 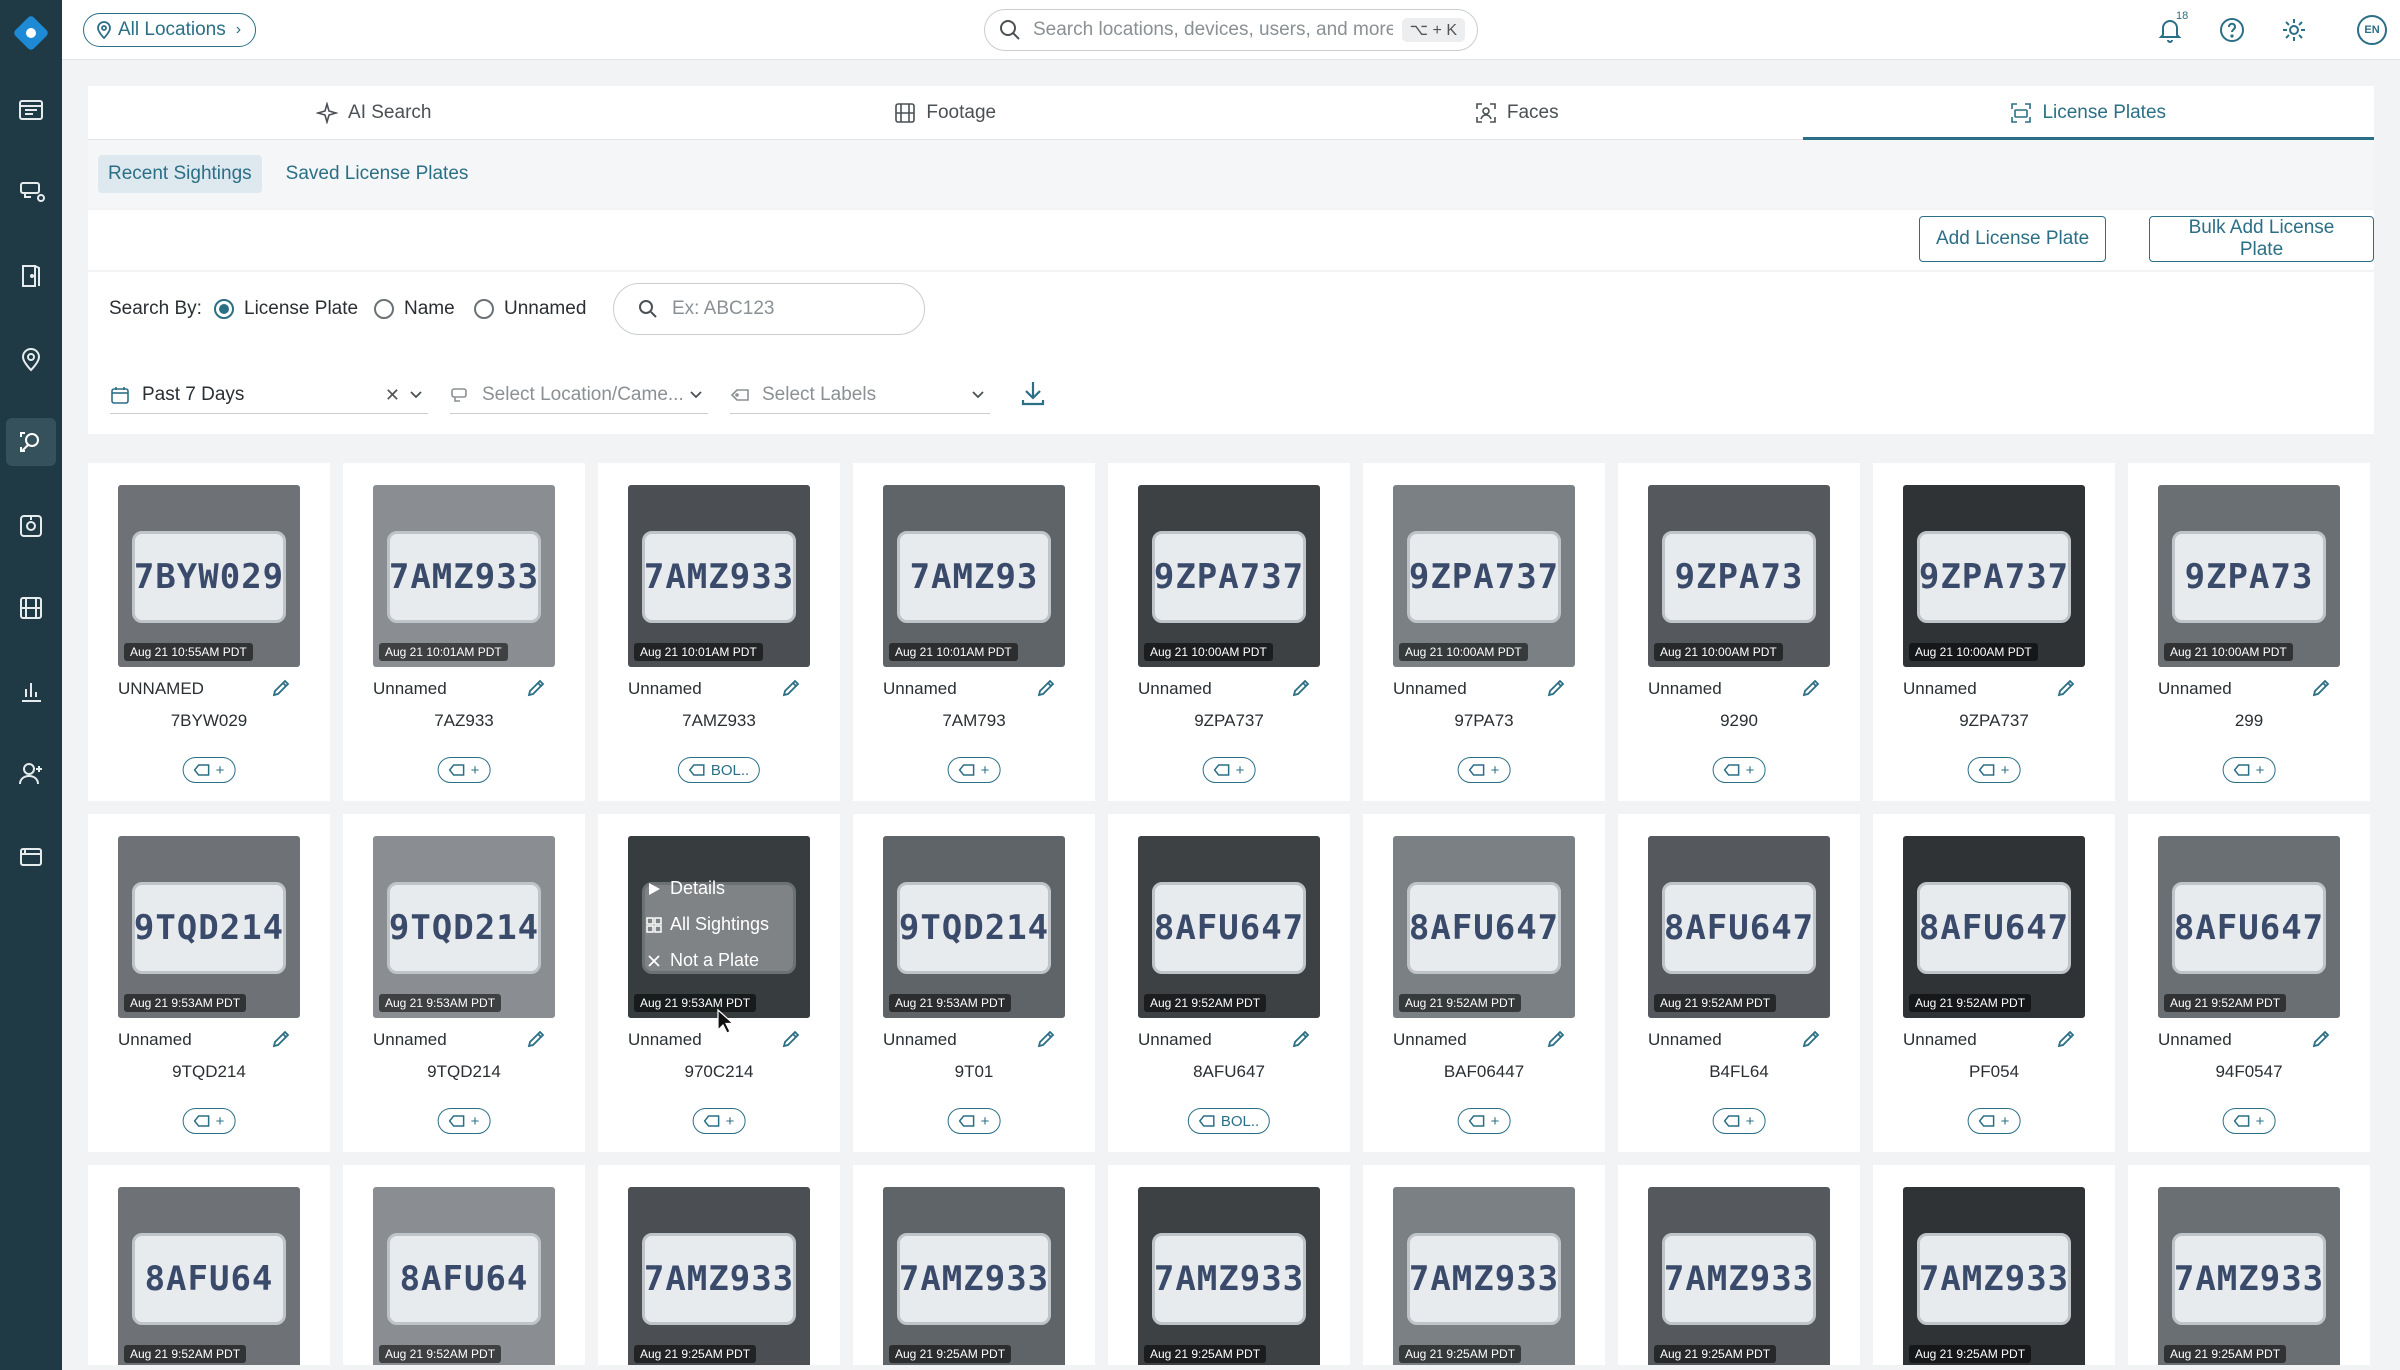 What do you see at coordinates (1033, 393) in the screenshot?
I see `download-icon` at bounding box center [1033, 393].